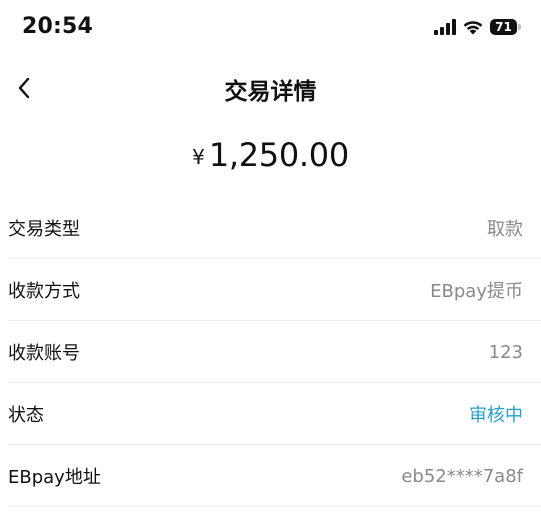 This screenshot has width=541, height=524. What do you see at coordinates (270, 414) in the screenshot?
I see `detail-row-status: 状态 审核中` at bounding box center [270, 414].